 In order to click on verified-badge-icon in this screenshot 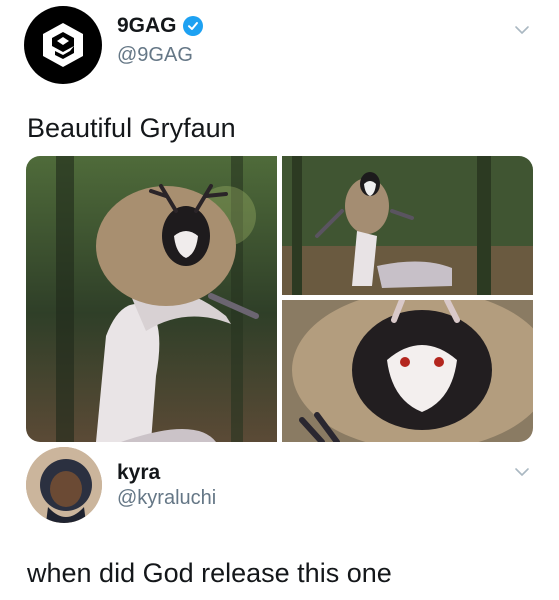, I will do `click(192, 26)`.